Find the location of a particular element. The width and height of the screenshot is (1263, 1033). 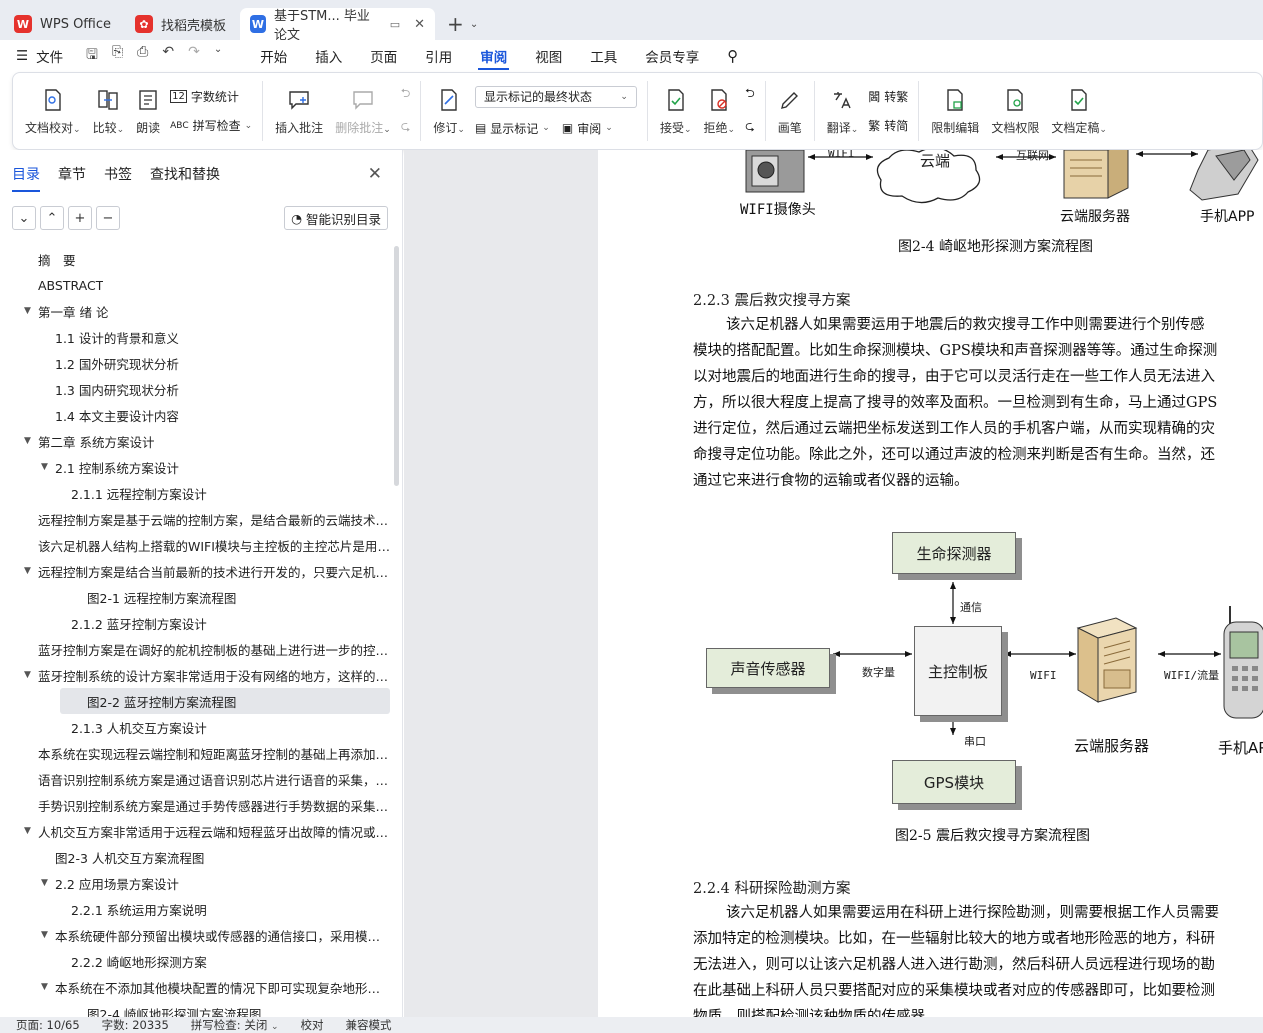

close-tab-icon: ✕ is located at coordinates (419, 24).